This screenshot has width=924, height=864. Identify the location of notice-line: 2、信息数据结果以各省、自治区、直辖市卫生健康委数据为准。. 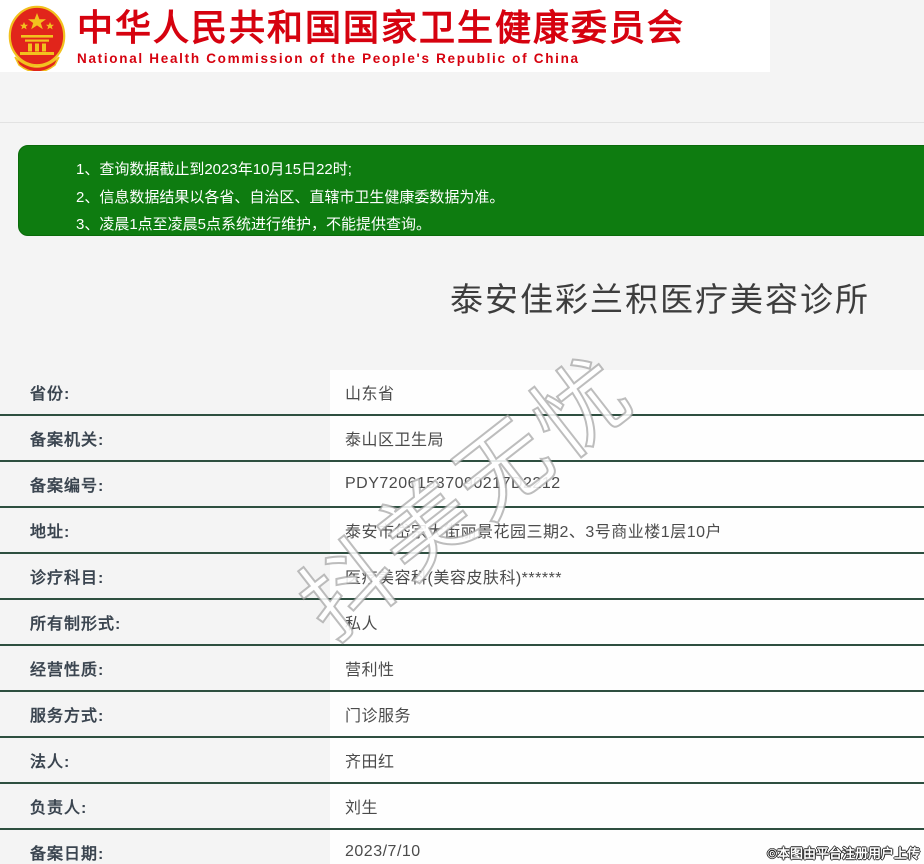
(290, 197).